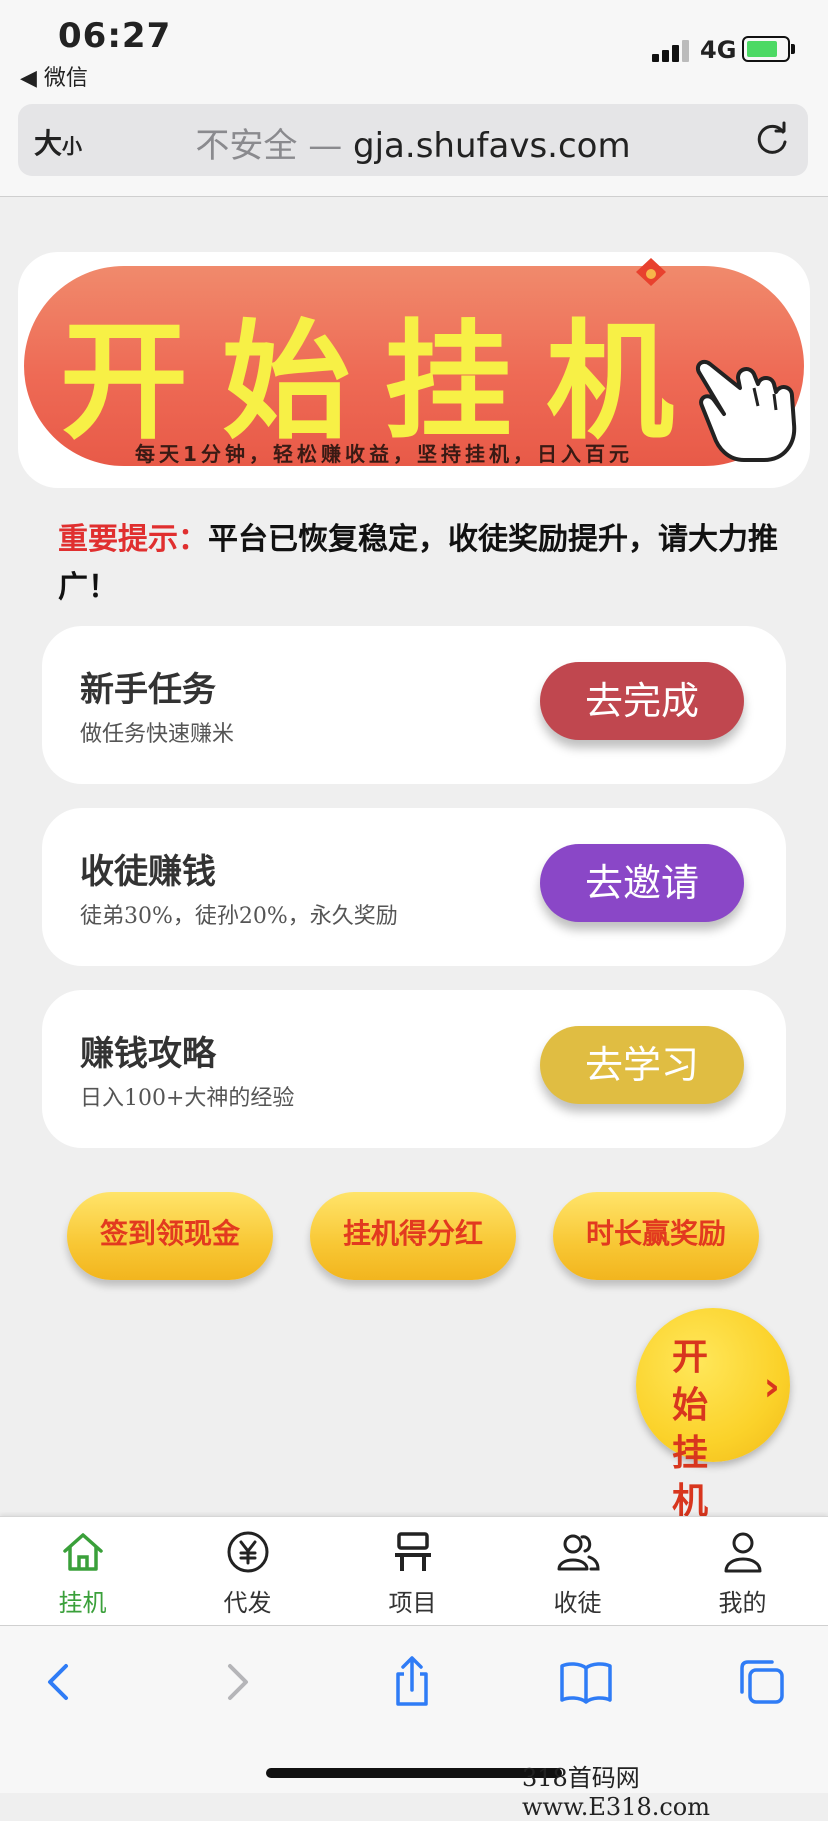  What do you see at coordinates (771, 1387) in the screenshot?
I see `chevron-right-icon: ›` at bounding box center [771, 1387].